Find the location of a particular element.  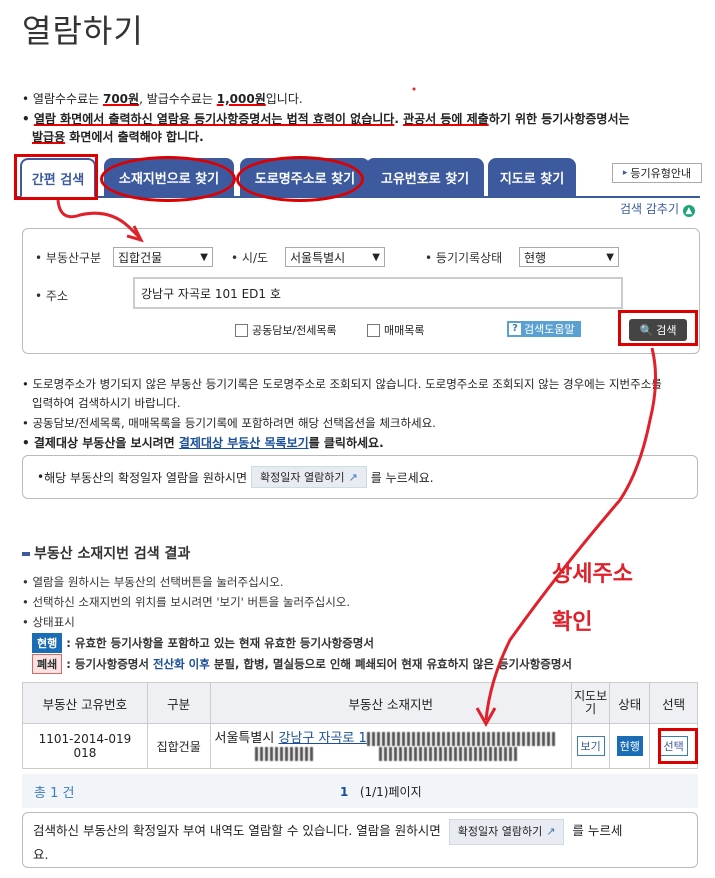

annotation-dot is located at coordinates (414, 89).